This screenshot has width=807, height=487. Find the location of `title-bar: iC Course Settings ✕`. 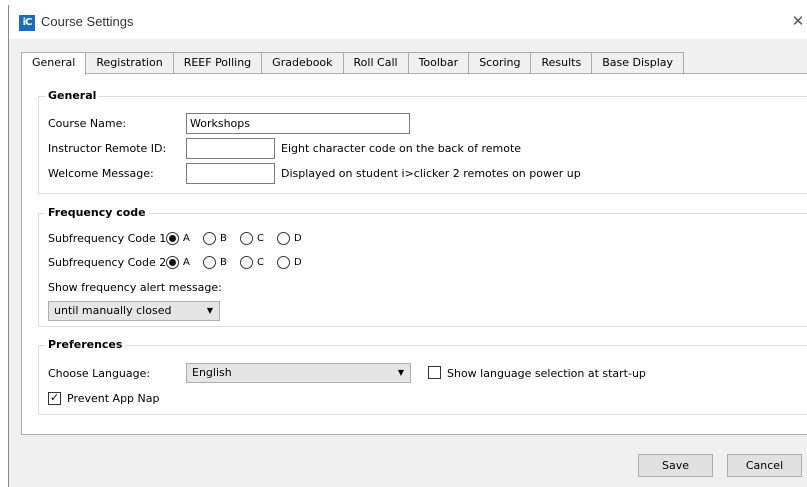

title-bar: iC Course Settings ✕ is located at coordinates (408, 22).